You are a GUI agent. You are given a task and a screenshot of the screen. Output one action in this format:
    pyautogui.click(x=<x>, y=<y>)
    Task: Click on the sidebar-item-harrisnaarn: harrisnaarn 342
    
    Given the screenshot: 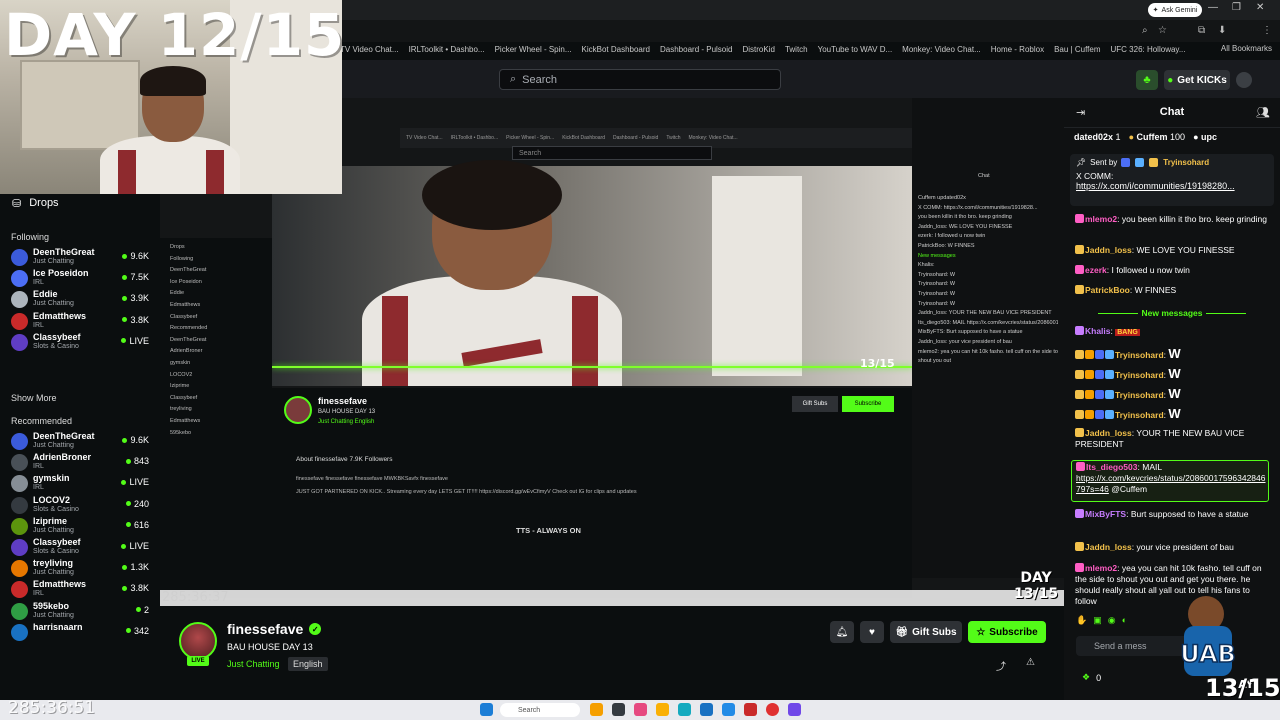 What is the action you would take?
    pyautogui.click(x=80, y=632)
    